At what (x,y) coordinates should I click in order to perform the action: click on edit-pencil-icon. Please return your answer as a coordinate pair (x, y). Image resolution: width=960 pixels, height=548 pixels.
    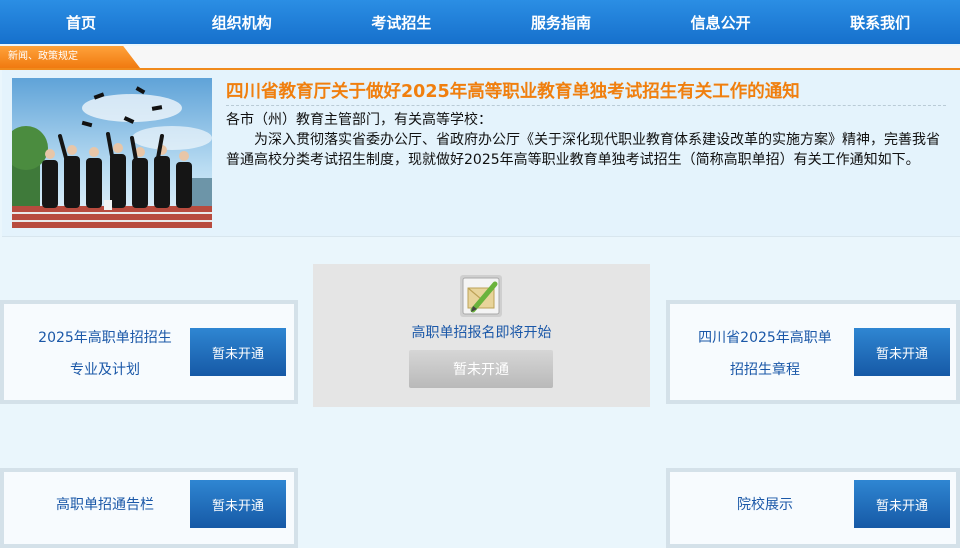
    Looking at the image, I should click on (481, 296).